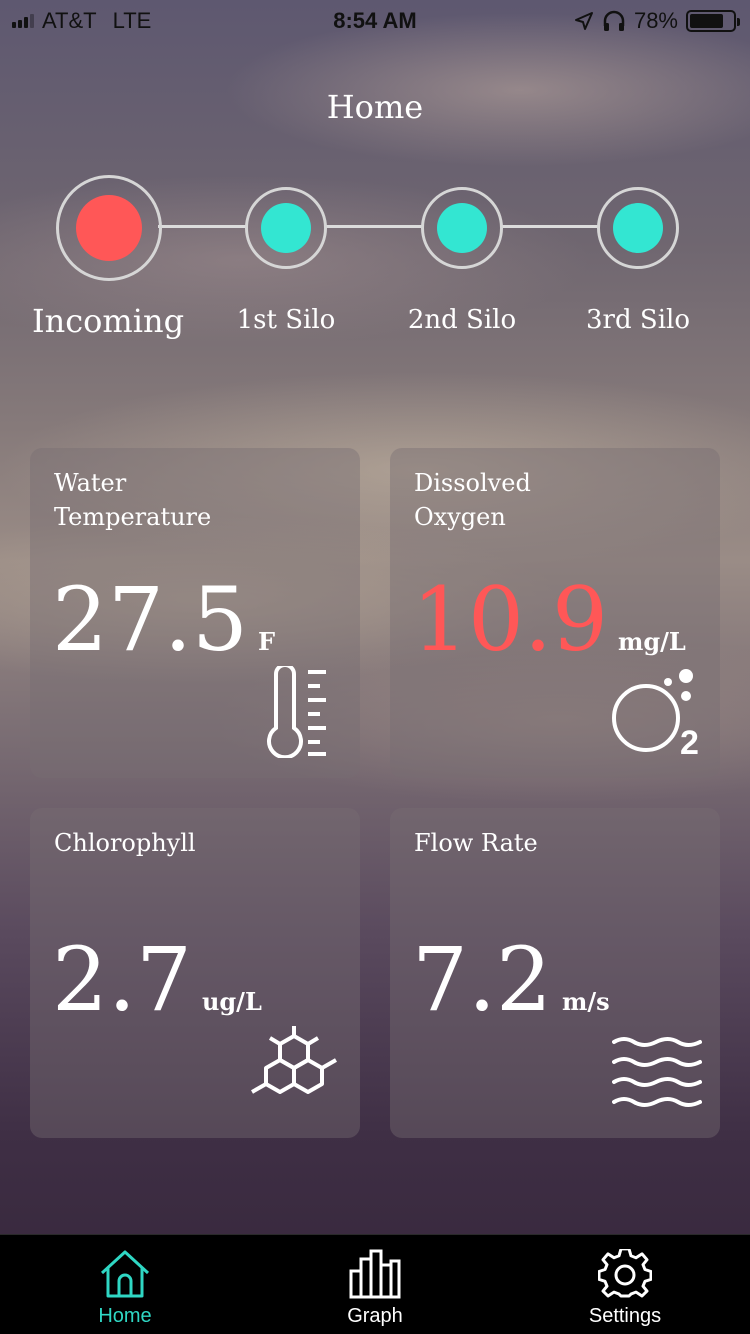 This screenshot has height=1334, width=750. I want to click on molecule-icon, so click(294, 1060).